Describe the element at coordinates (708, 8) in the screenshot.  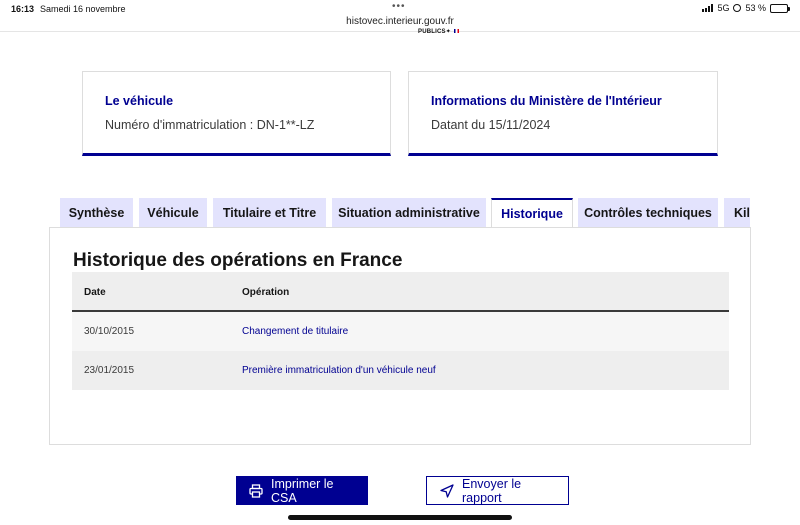
I see `signal-icon` at that location.